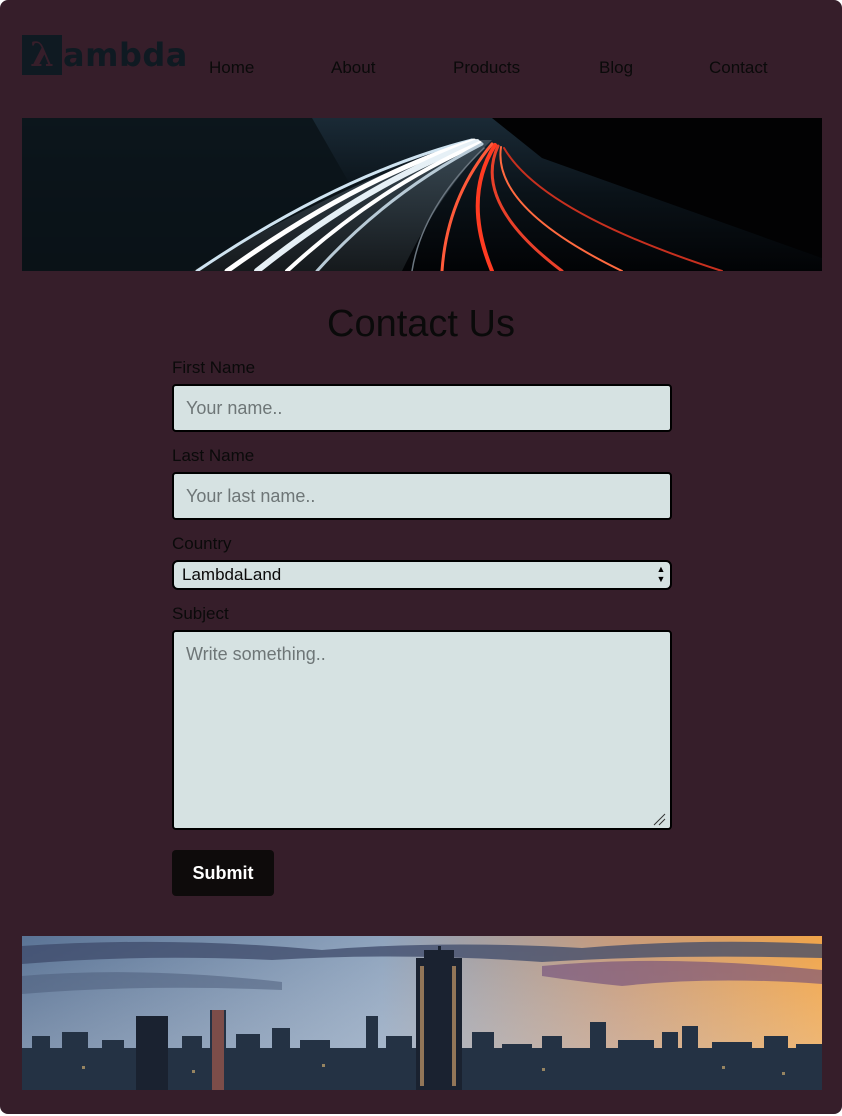  Describe the element at coordinates (661, 574) in the screenshot. I see `select-arrows-icon: ▲ ▼` at that location.